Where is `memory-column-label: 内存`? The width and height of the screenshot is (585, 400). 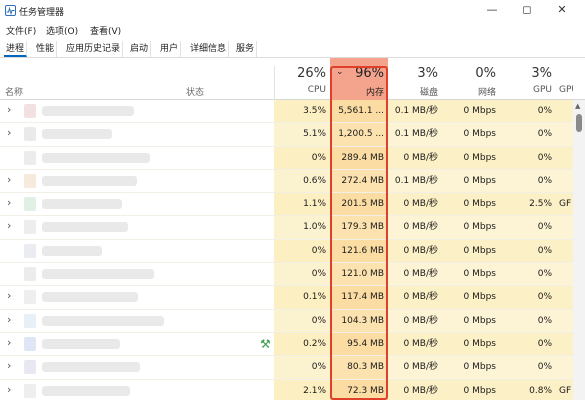
memory-column-label: 内存 is located at coordinates (374, 93).